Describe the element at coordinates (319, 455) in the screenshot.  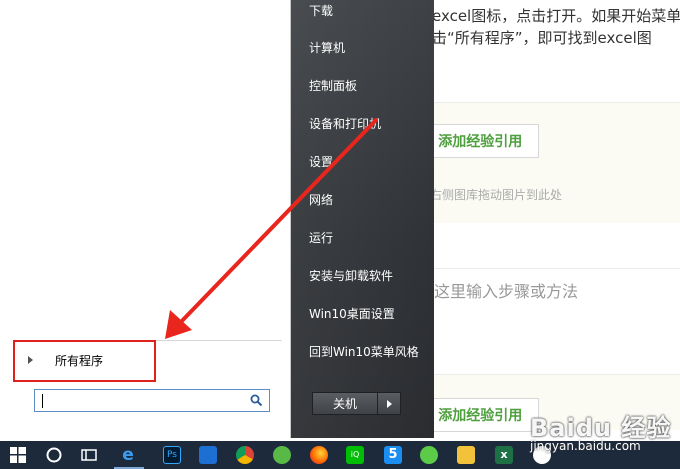
I see `firefox-icon` at that location.